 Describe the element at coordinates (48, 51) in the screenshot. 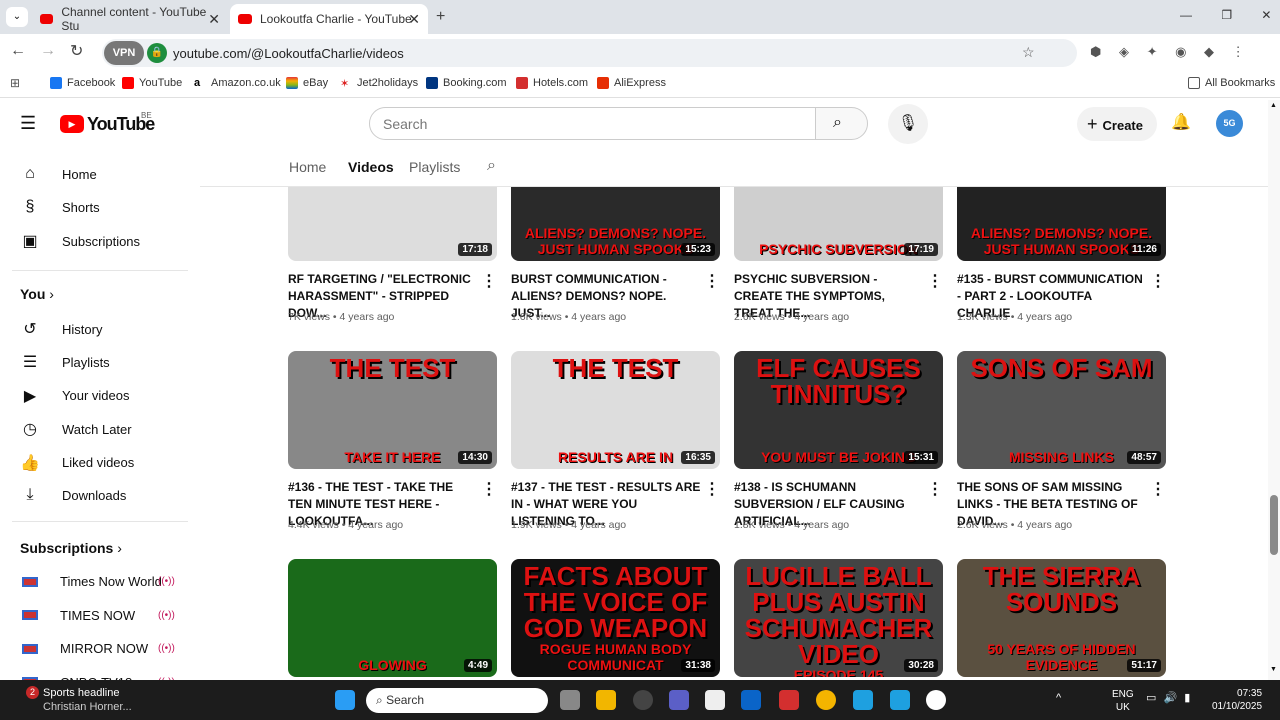

I see `forward-icon: →` at that location.